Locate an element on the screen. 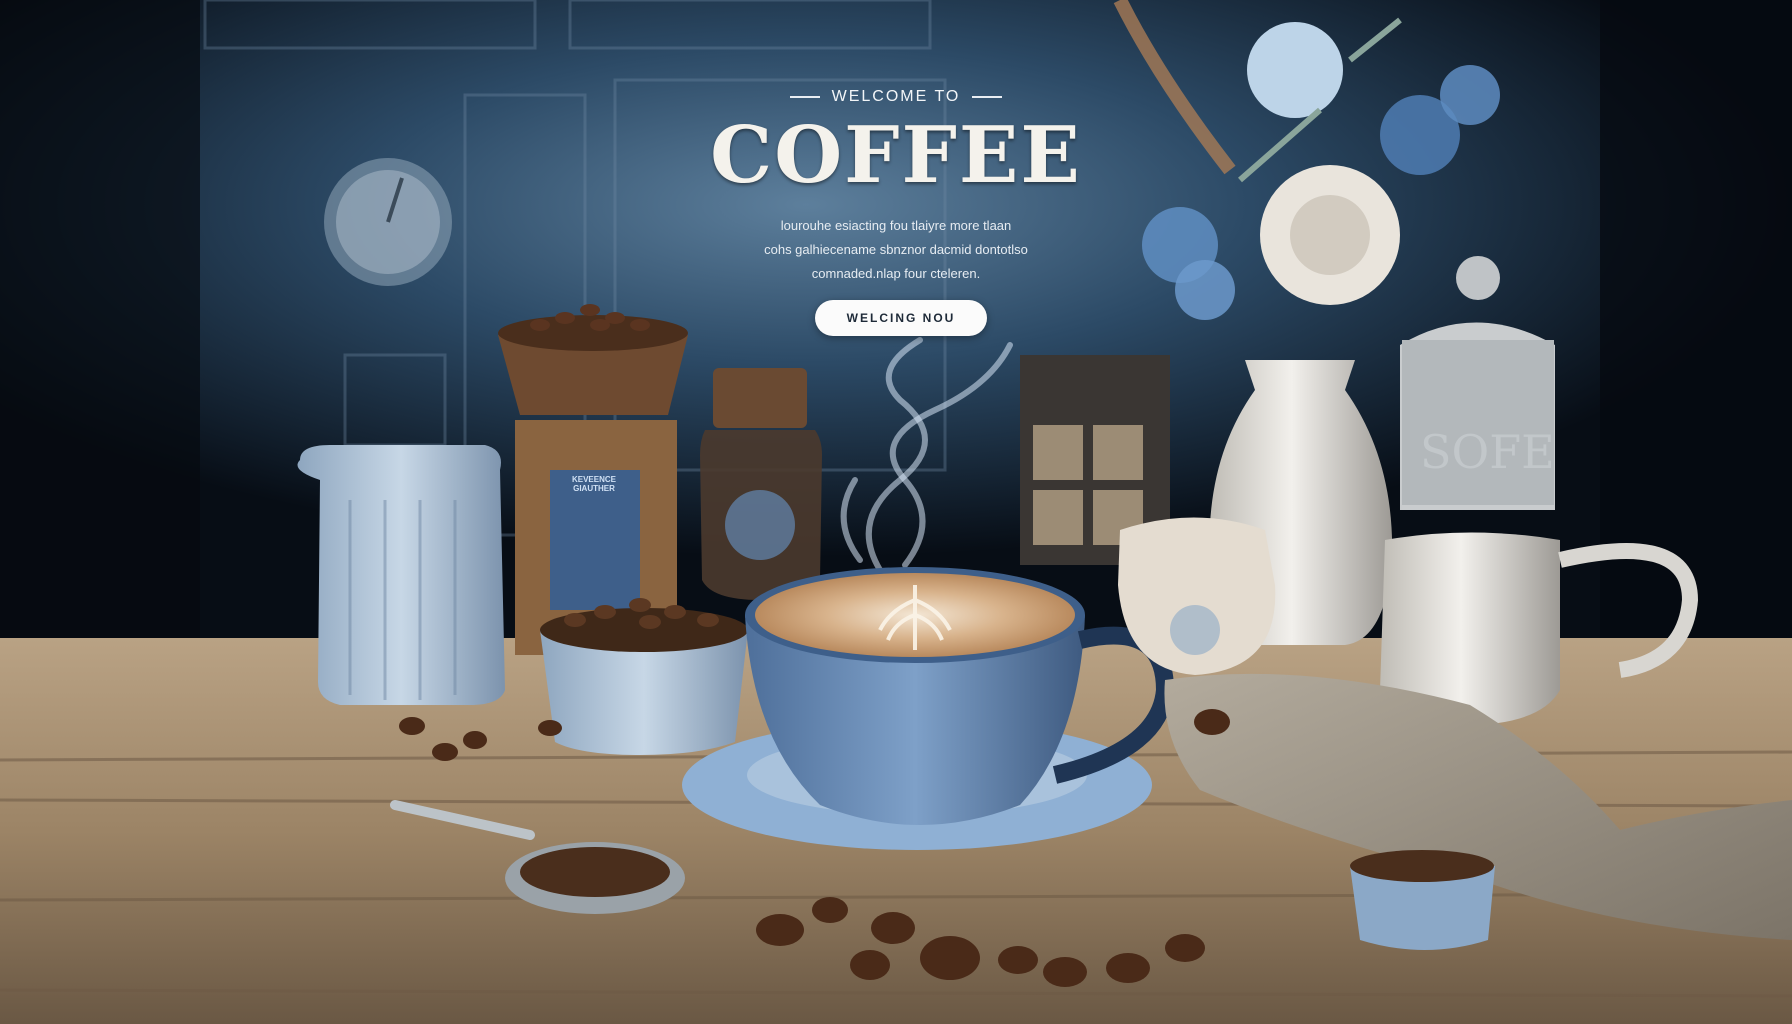 The height and width of the screenshot is (1024, 1792). hero-eyebrow: WELCOME TO is located at coordinates (896, 97).